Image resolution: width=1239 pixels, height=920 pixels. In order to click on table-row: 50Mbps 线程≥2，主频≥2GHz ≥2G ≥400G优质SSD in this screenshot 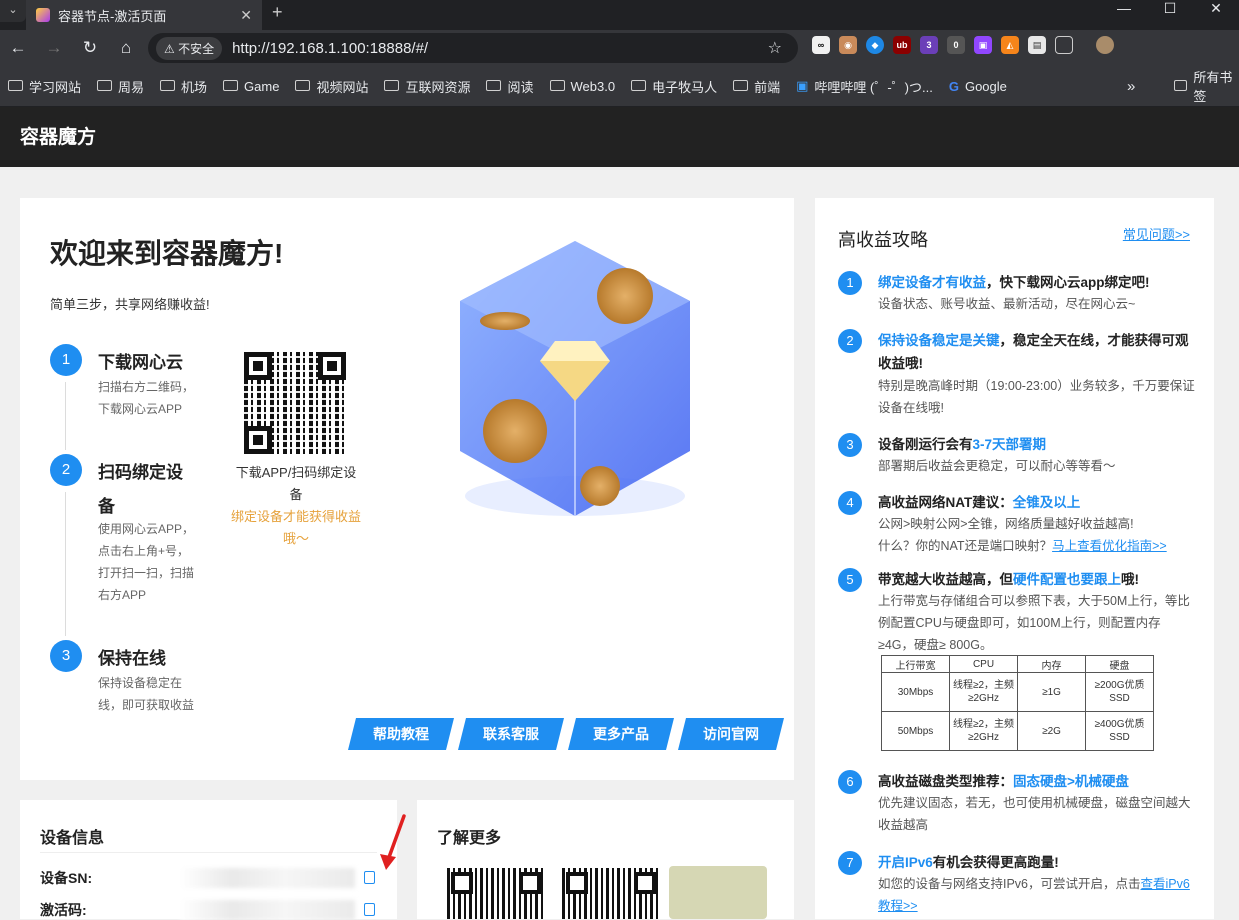, I will do `click(1017, 731)`.